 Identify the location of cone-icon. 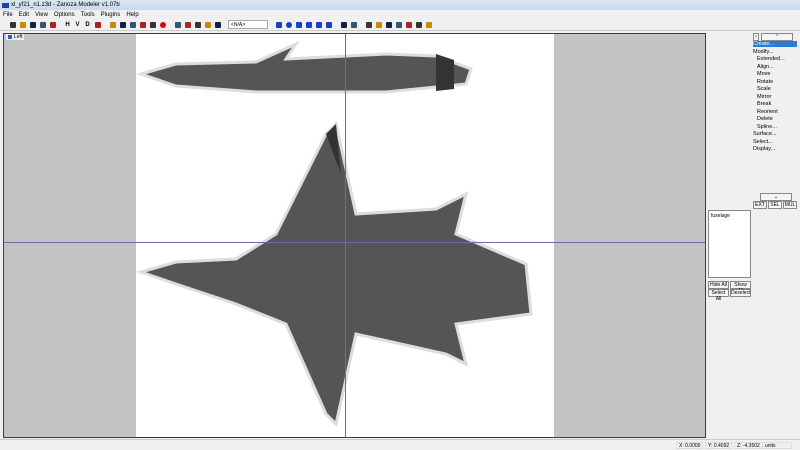
(308, 24).